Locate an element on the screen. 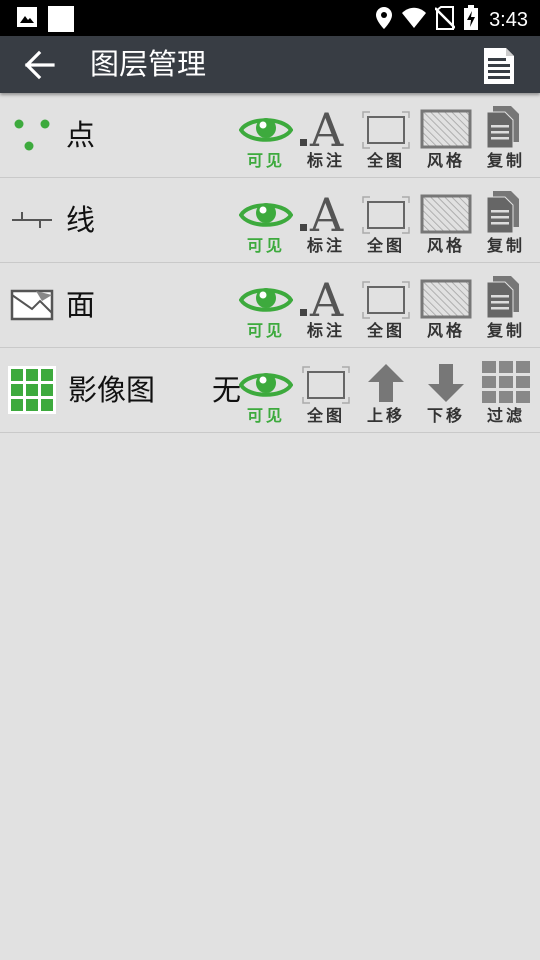 Image resolution: width=540 pixels, height=960 pixels. layer-name: 面 is located at coordinates (81, 305).